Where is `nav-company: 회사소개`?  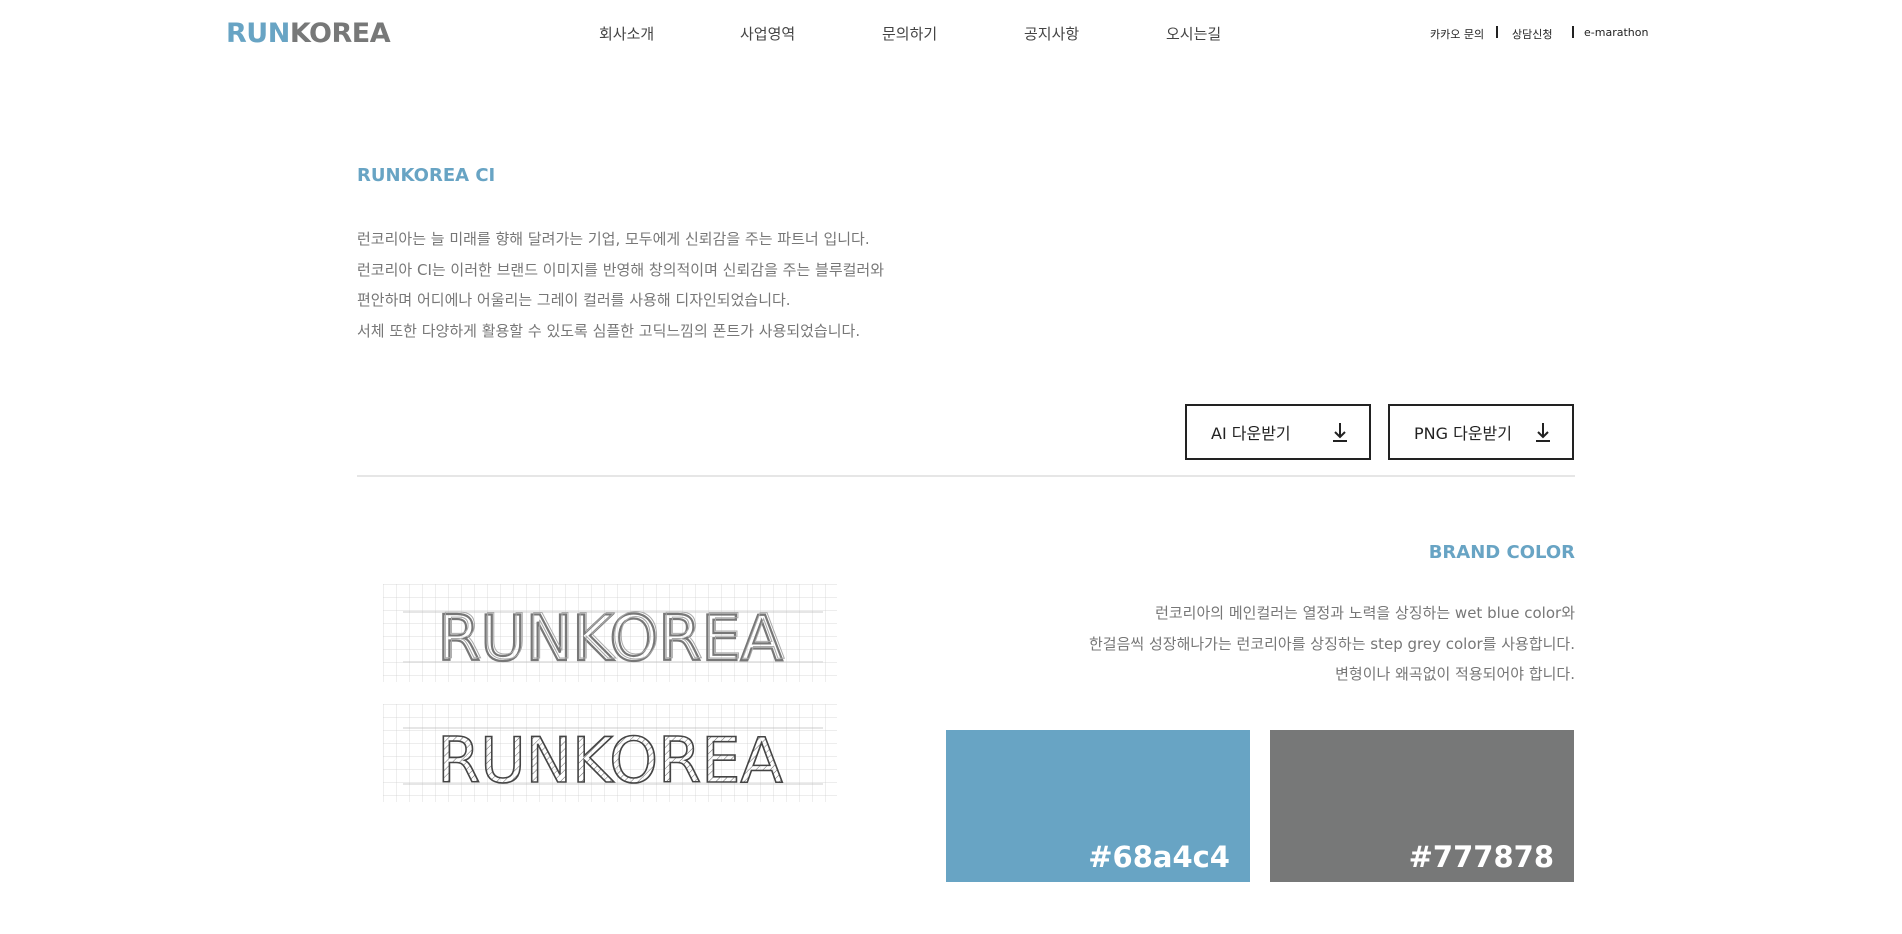
nav-company: 회사소개 is located at coordinates (626, 33).